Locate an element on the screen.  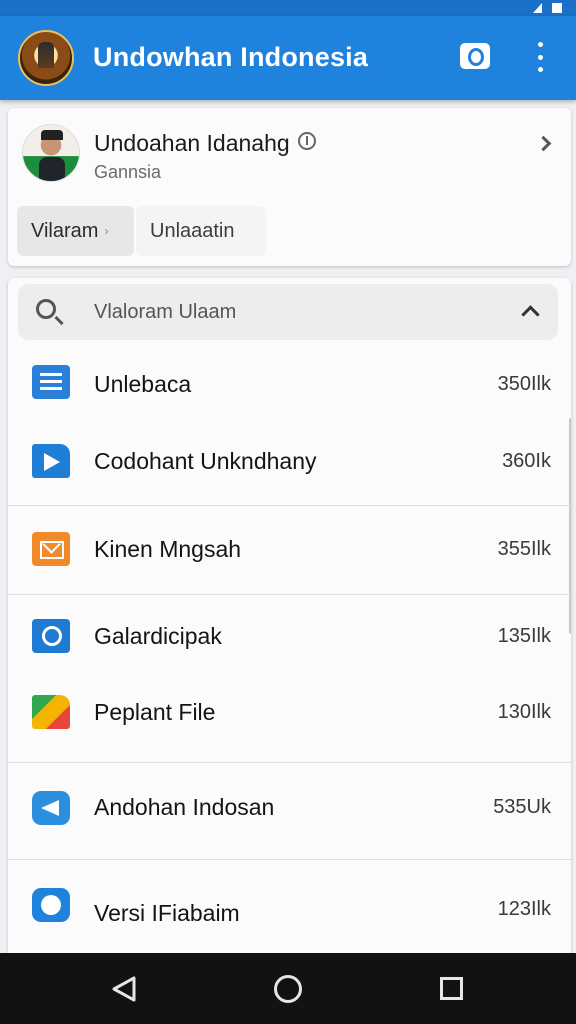
chip-caret-icon: › is located at coordinates (106, 231).